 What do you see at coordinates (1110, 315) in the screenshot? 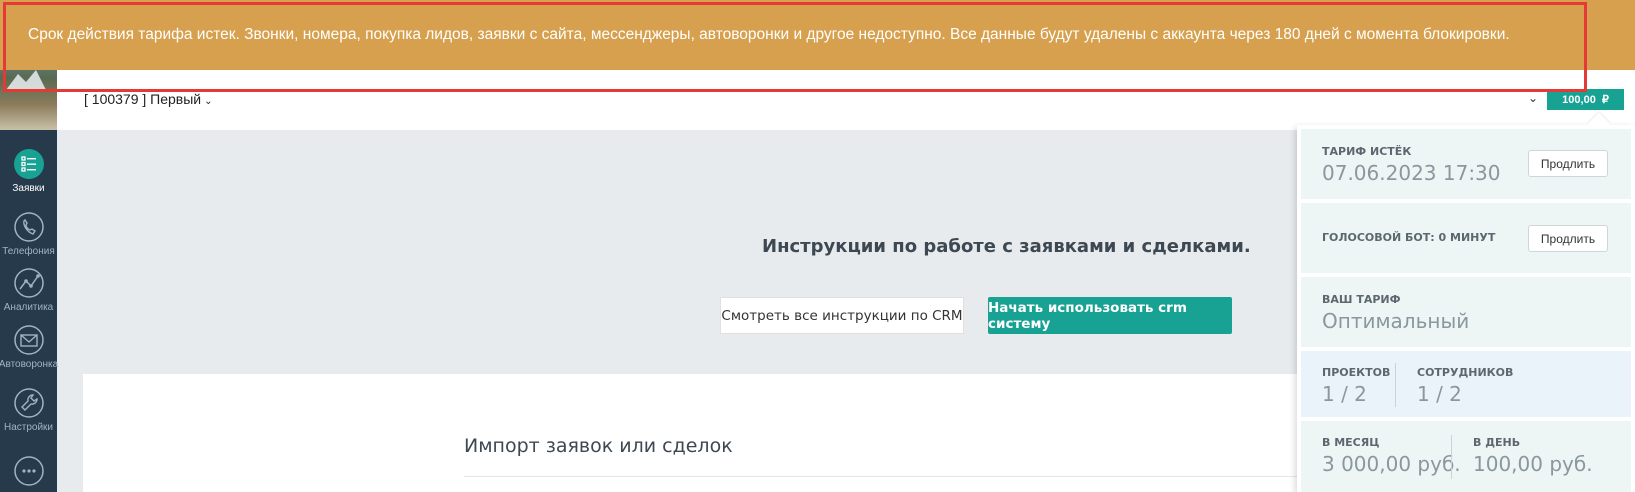
I see `start-crm-button: Начать использовать crm систему` at bounding box center [1110, 315].